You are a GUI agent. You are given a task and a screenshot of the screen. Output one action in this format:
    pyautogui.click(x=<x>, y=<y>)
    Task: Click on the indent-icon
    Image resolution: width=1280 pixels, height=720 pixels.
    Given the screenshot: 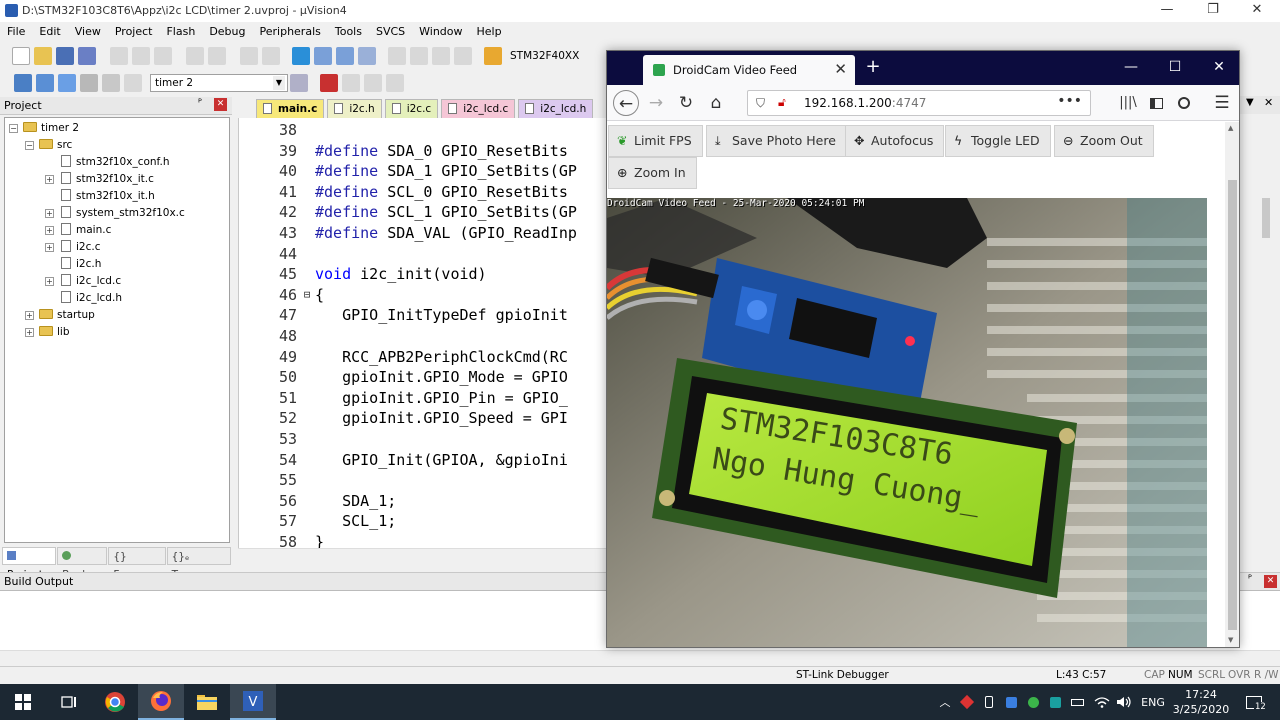 What is the action you would take?
    pyautogui.click(x=397, y=56)
    